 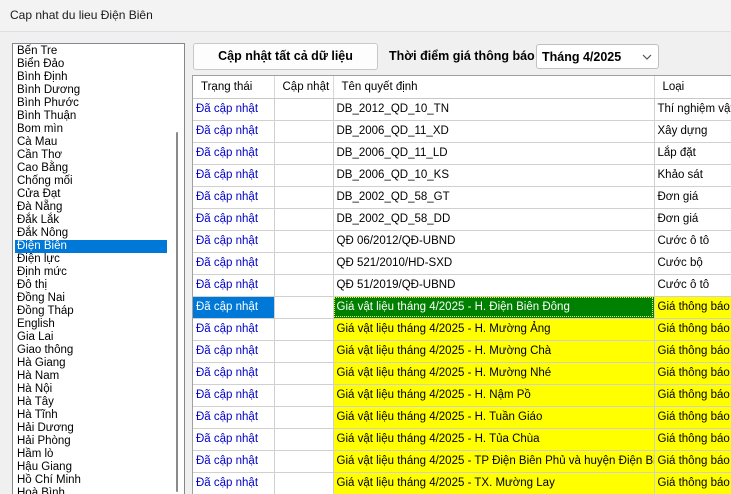 I want to click on column-header-type: Loại, so click(x=692, y=87).